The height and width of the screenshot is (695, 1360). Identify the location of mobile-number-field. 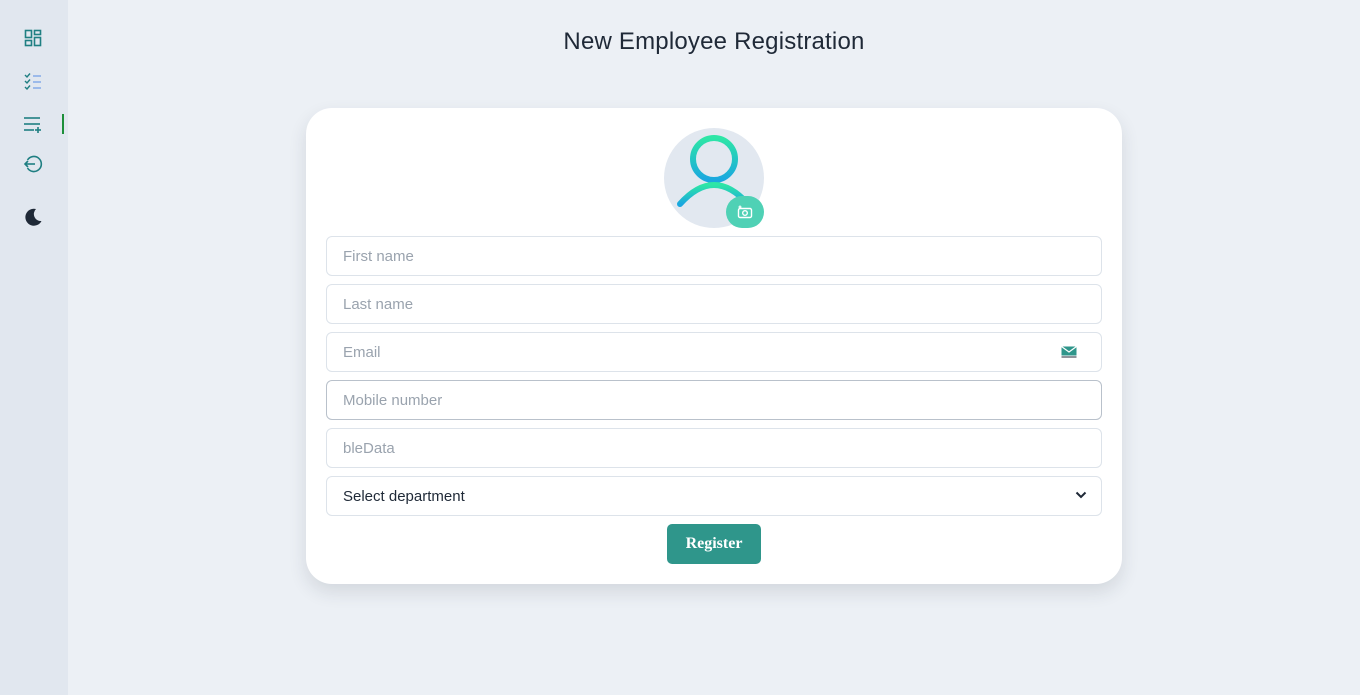
(714, 400).